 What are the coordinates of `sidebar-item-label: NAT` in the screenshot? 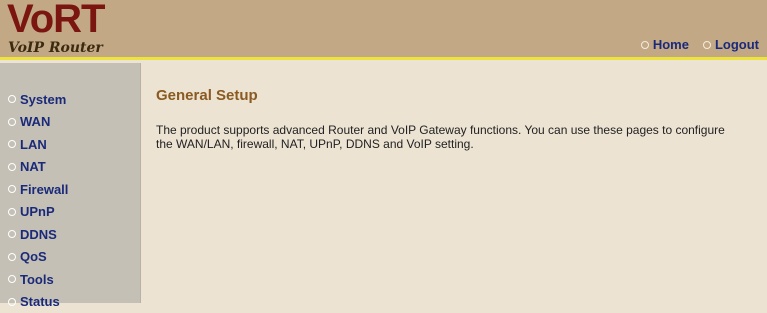 It's located at (33, 166).